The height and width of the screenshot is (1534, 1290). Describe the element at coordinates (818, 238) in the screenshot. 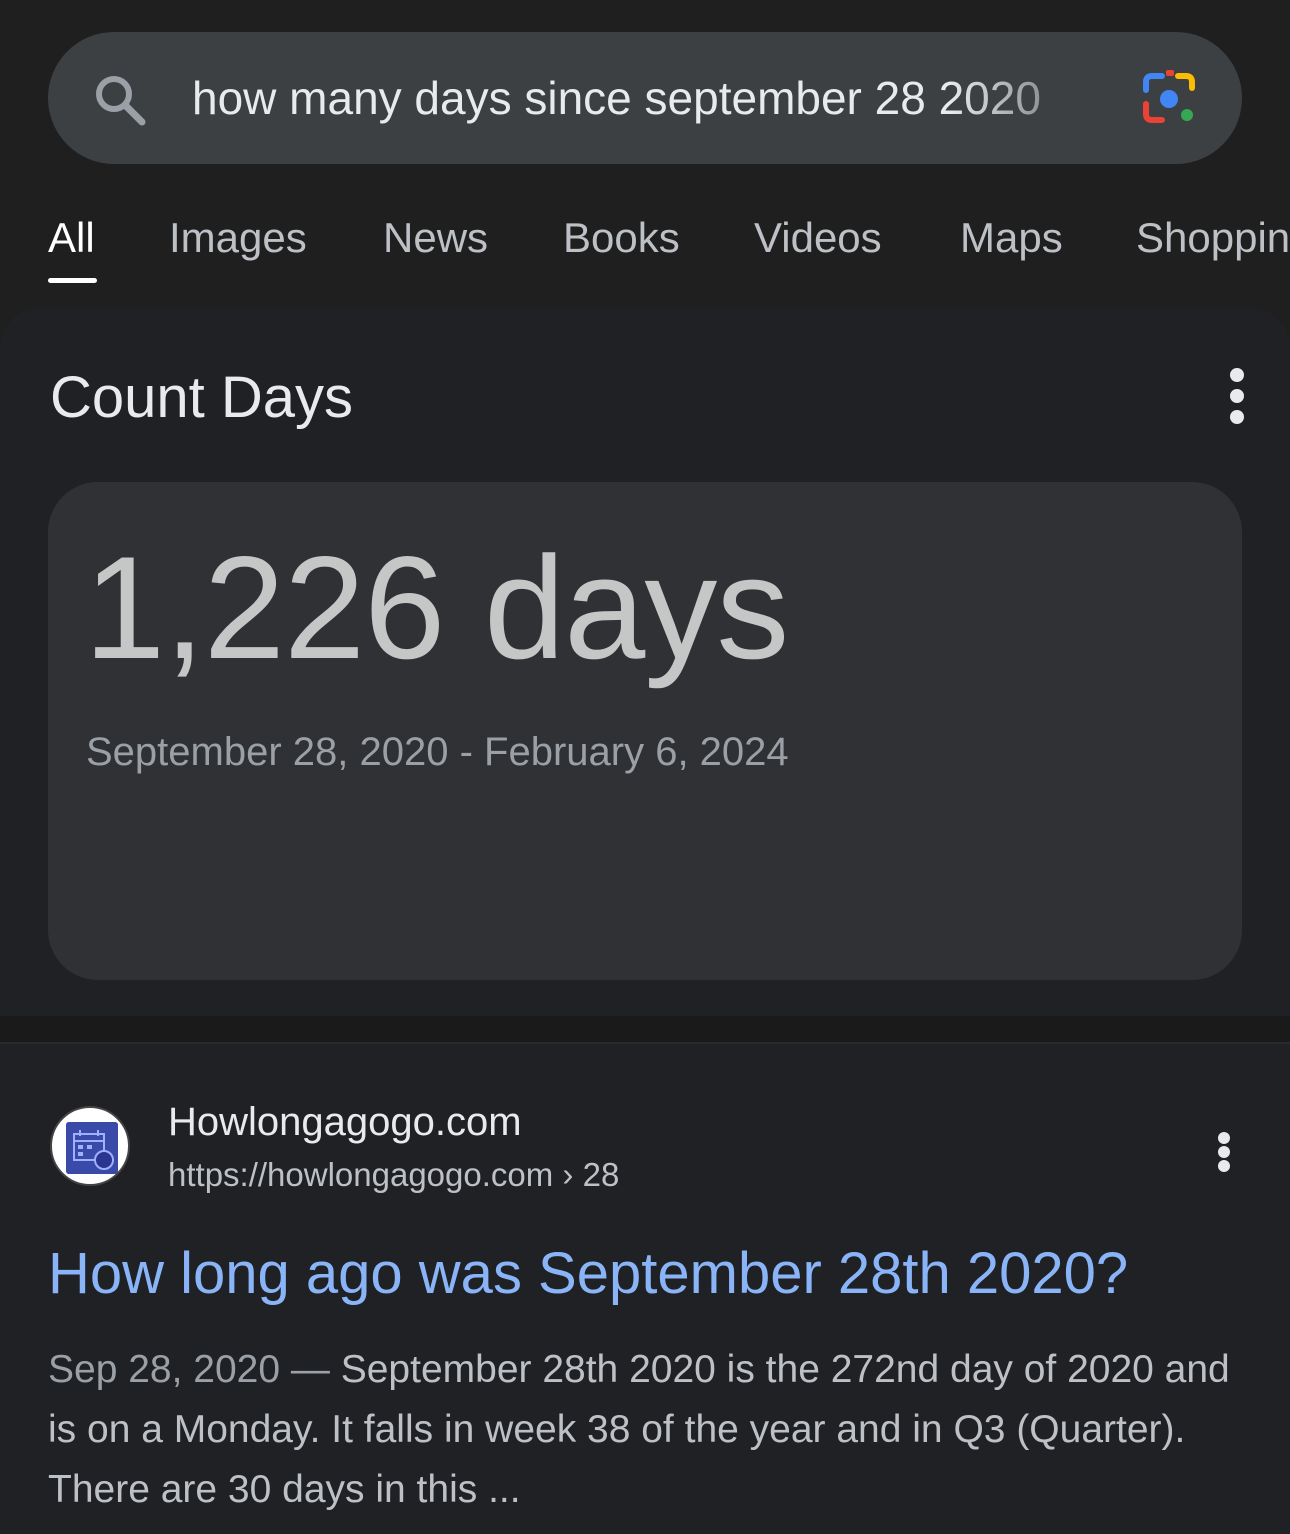

I see `tab-videos: Videos` at that location.